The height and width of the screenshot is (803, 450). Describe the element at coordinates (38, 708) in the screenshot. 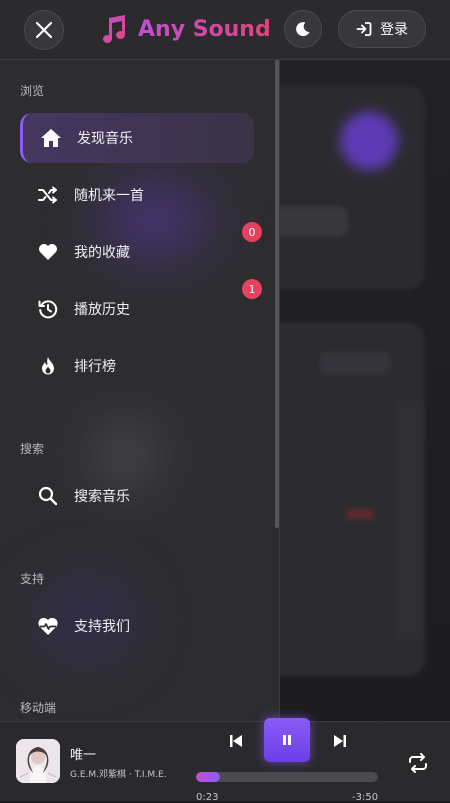

I see `section-title-mobile: 移动端` at that location.